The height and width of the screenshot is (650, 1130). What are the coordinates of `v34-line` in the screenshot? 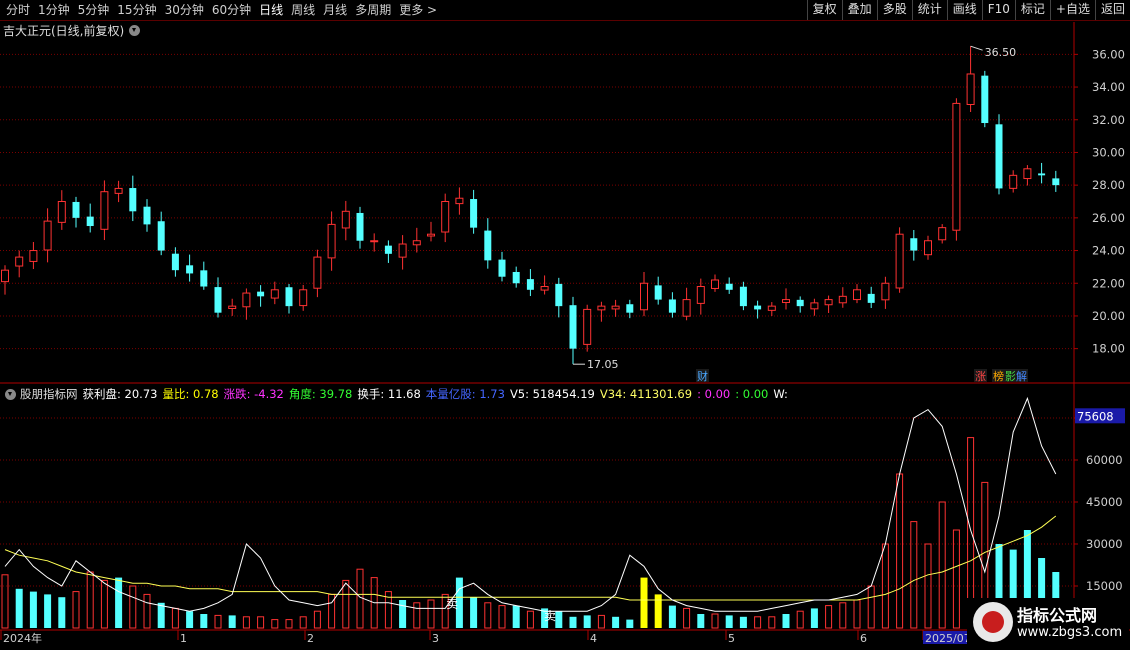 It's located at (530, 558).